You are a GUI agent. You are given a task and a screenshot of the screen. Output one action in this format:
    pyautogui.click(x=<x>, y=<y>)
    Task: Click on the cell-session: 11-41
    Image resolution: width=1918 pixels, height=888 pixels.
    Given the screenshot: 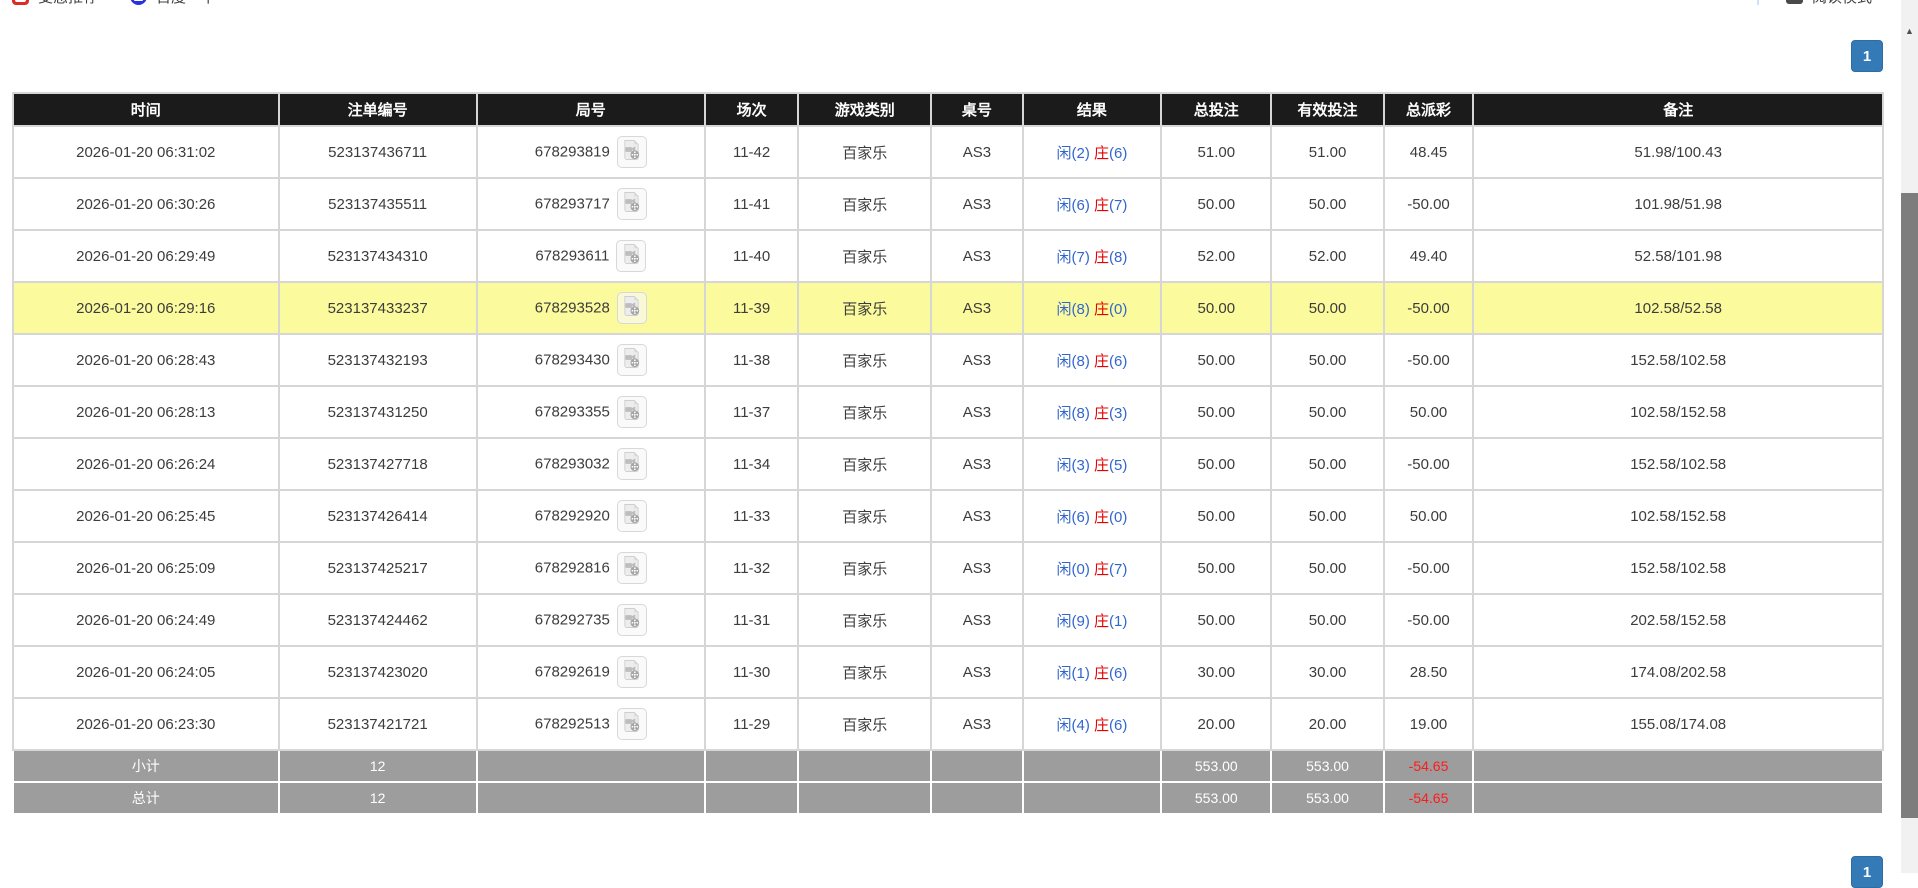 What is the action you would take?
    pyautogui.click(x=751, y=204)
    